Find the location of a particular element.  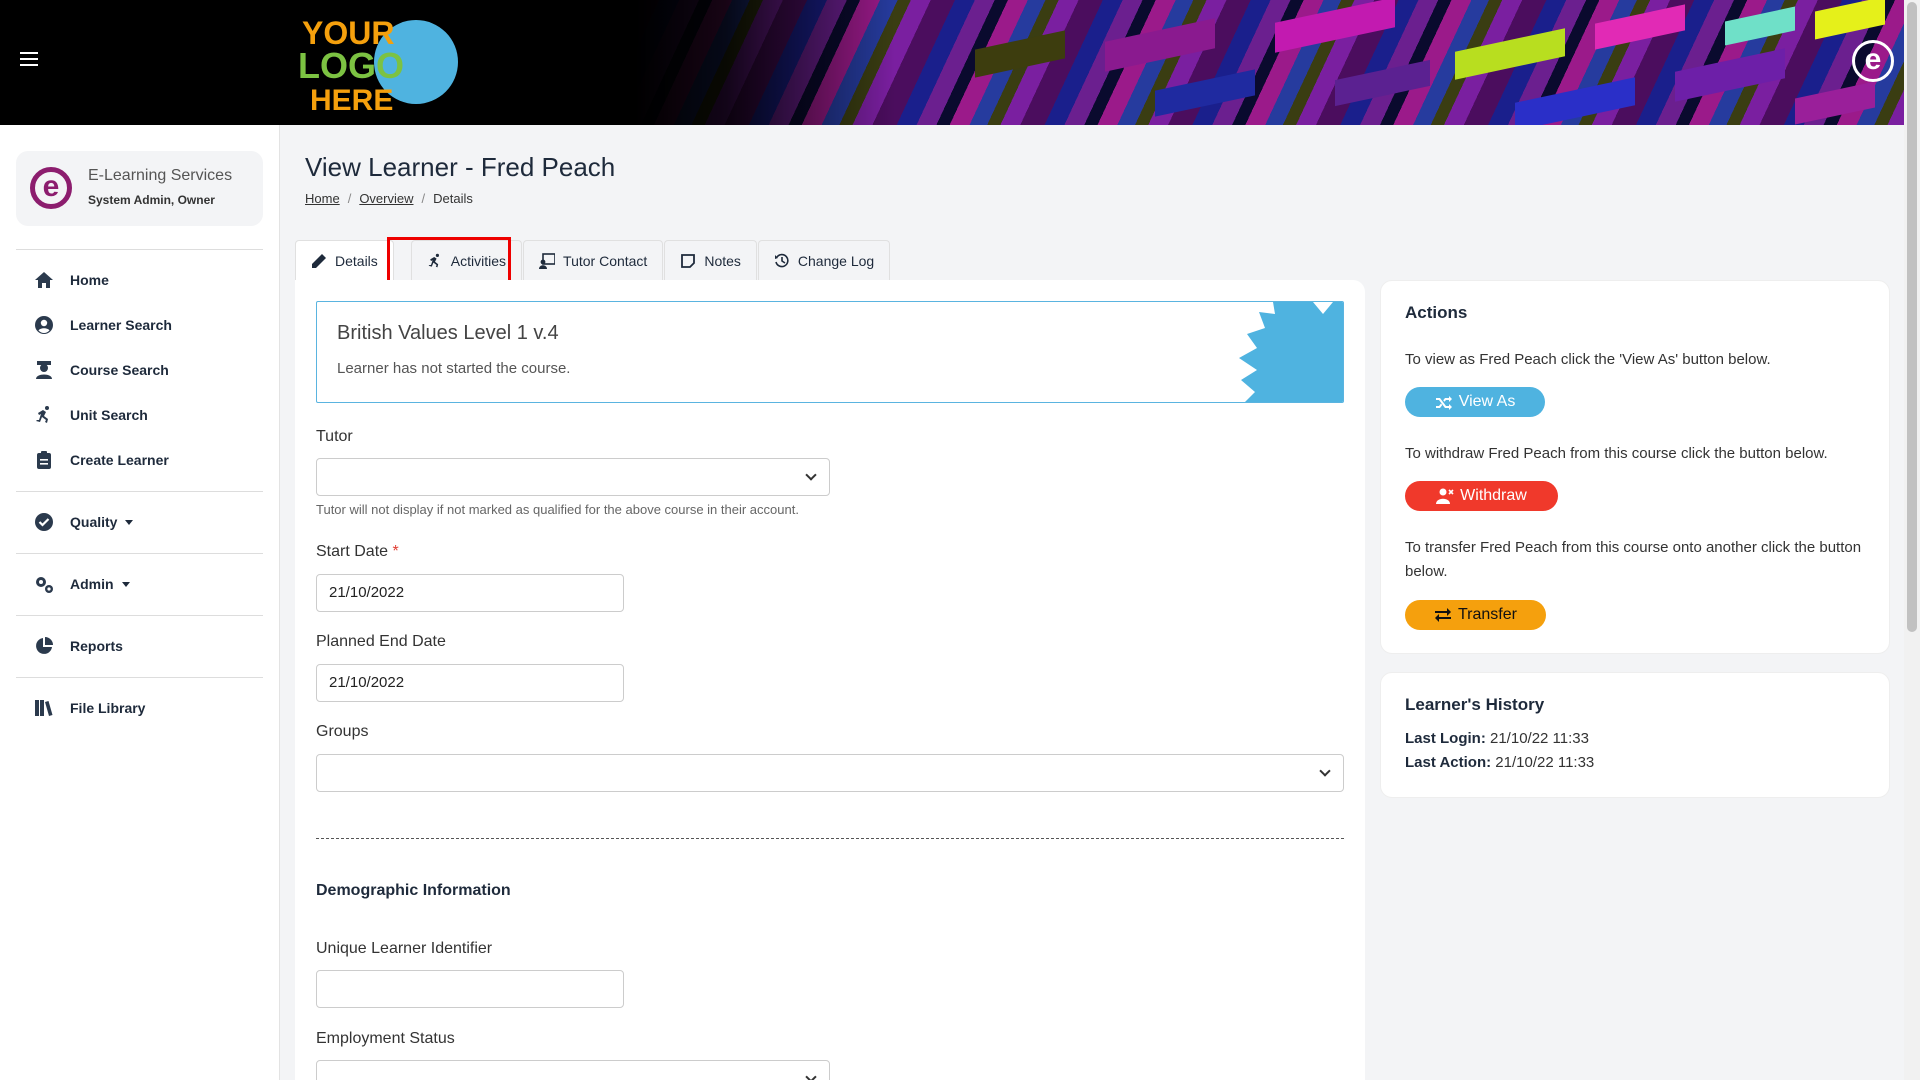

pencil-icon is located at coordinates (319, 260).